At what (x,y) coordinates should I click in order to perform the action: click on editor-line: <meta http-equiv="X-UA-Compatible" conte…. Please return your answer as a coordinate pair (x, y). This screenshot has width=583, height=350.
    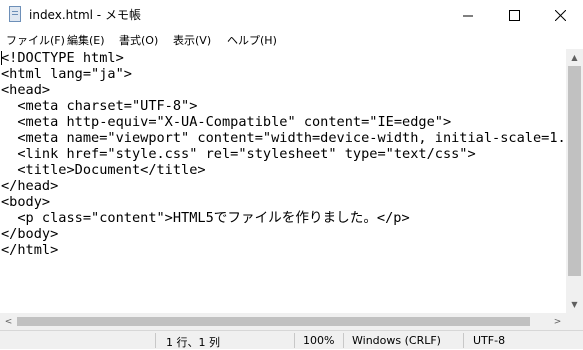
    Looking at the image, I should click on (226, 122).